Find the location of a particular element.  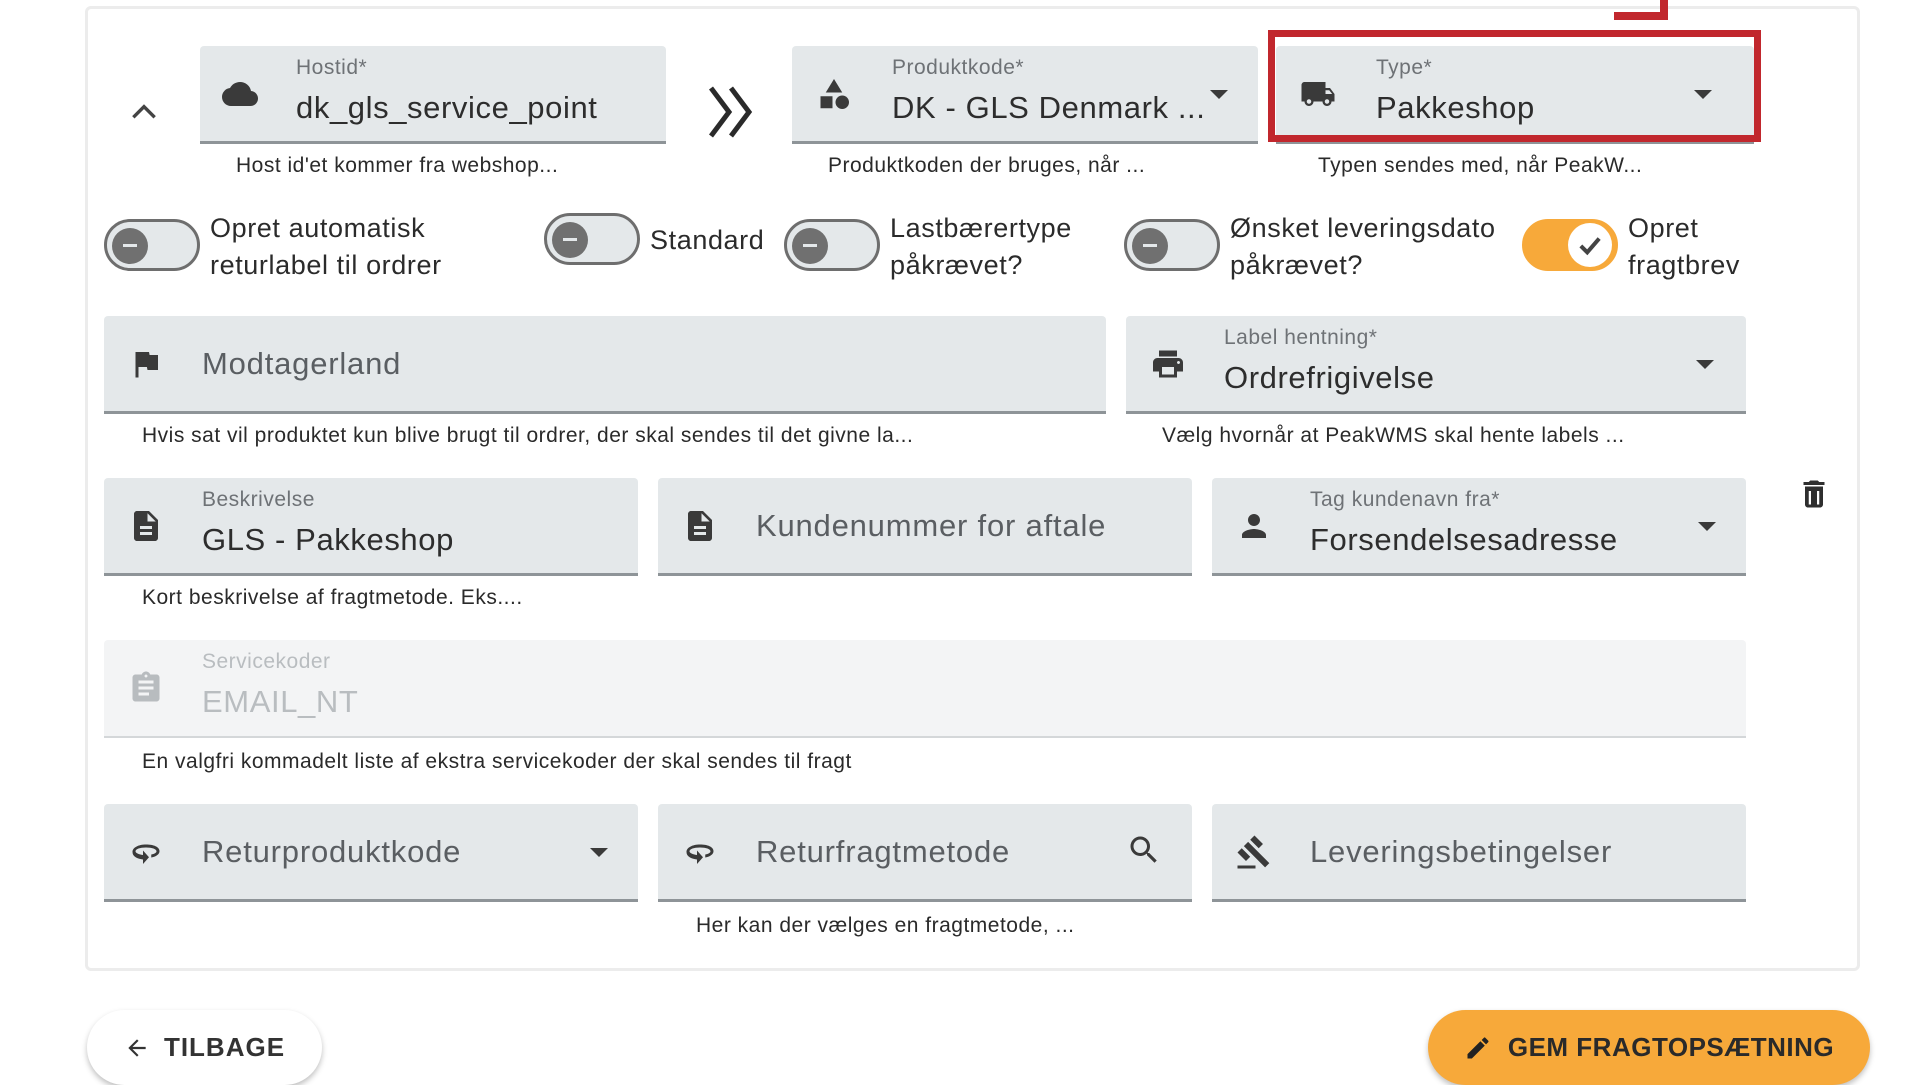

delivery-terms-placeholder: Leveringsbetingelser is located at coordinates (1461, 851).